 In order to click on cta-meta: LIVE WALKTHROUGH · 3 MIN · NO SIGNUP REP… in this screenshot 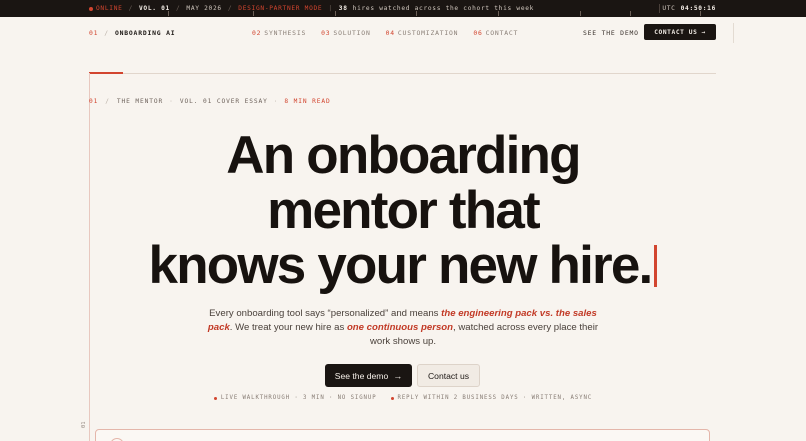, I will do `click(403, 398)`.